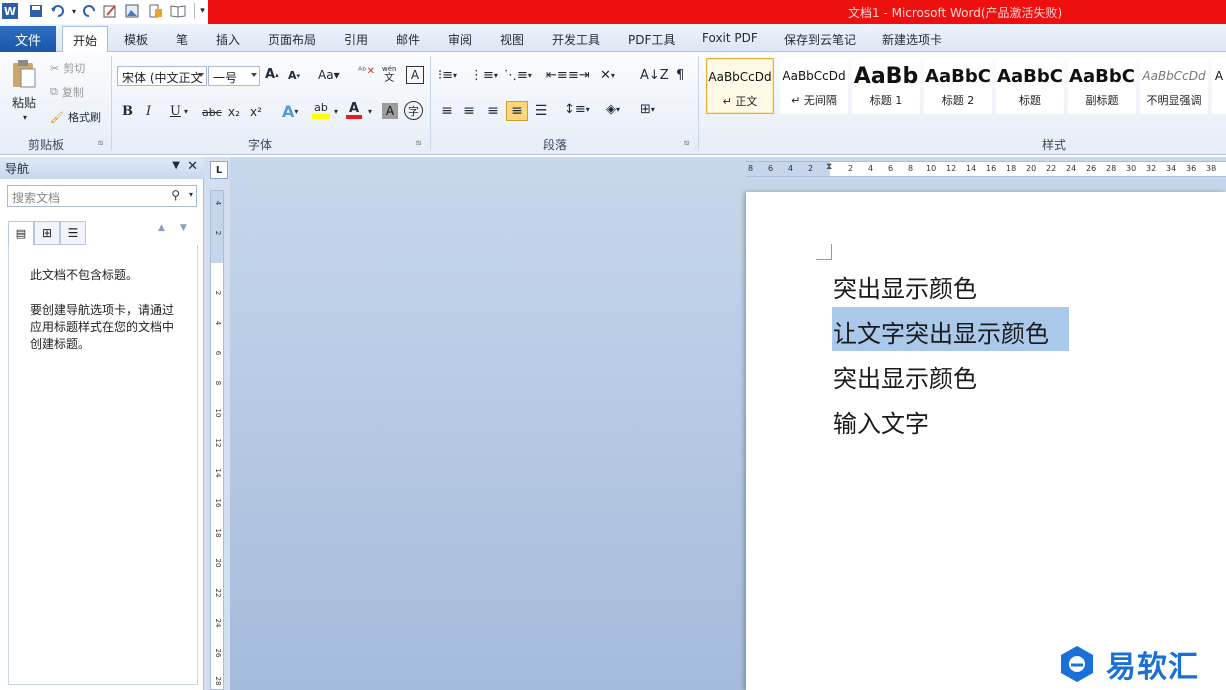  What do you see at coordinates (577, 109) in the screenshot?
I see `line-spacing-icon: ↕≡ ▾` at bounding box center [577, 109].